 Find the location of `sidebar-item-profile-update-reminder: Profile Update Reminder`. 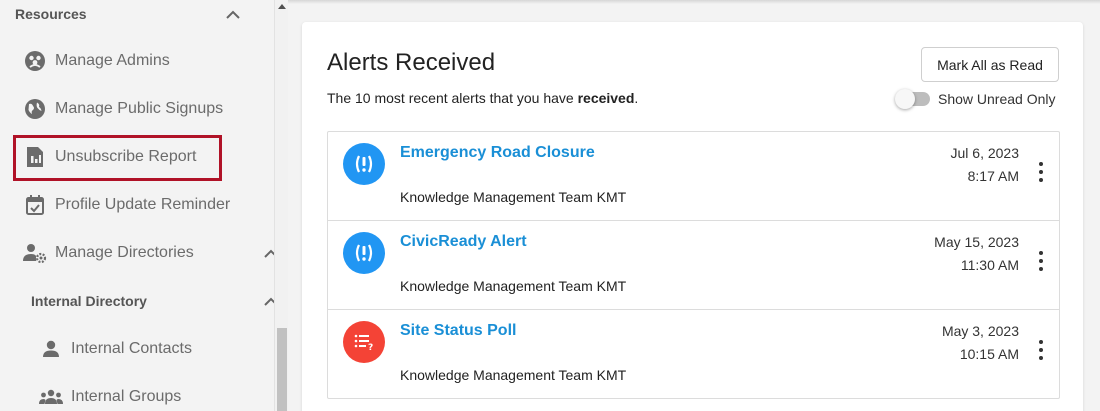

sidebar-item-profile-update-reminder: Profile Update Reminder is located at coordinates (148, 205).